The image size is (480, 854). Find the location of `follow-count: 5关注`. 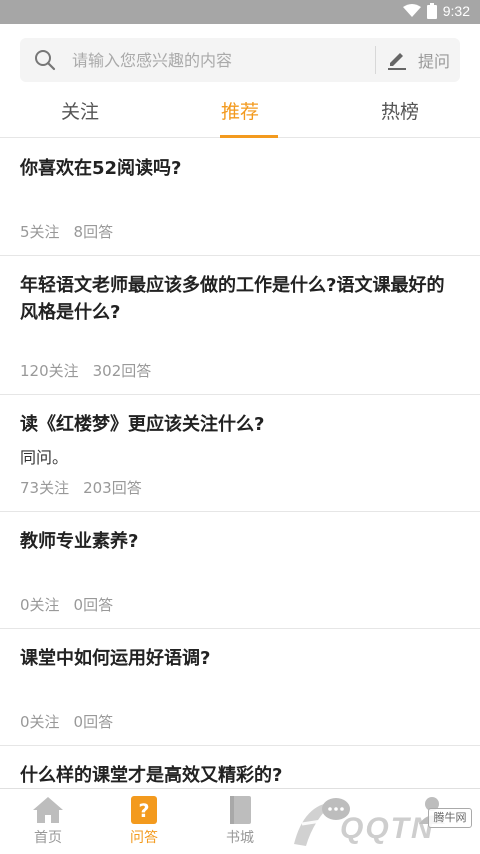

follow-count: 5关注 is located at coordinates (40, 232).